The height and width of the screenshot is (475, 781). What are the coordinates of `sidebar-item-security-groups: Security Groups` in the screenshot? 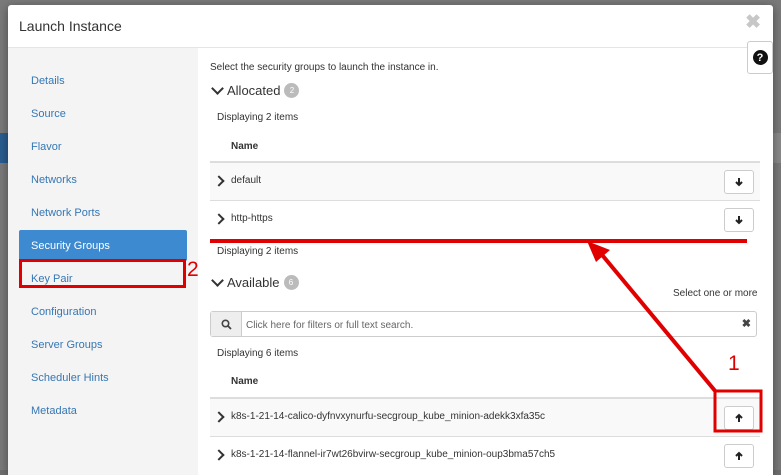 It's located at (103, 245).